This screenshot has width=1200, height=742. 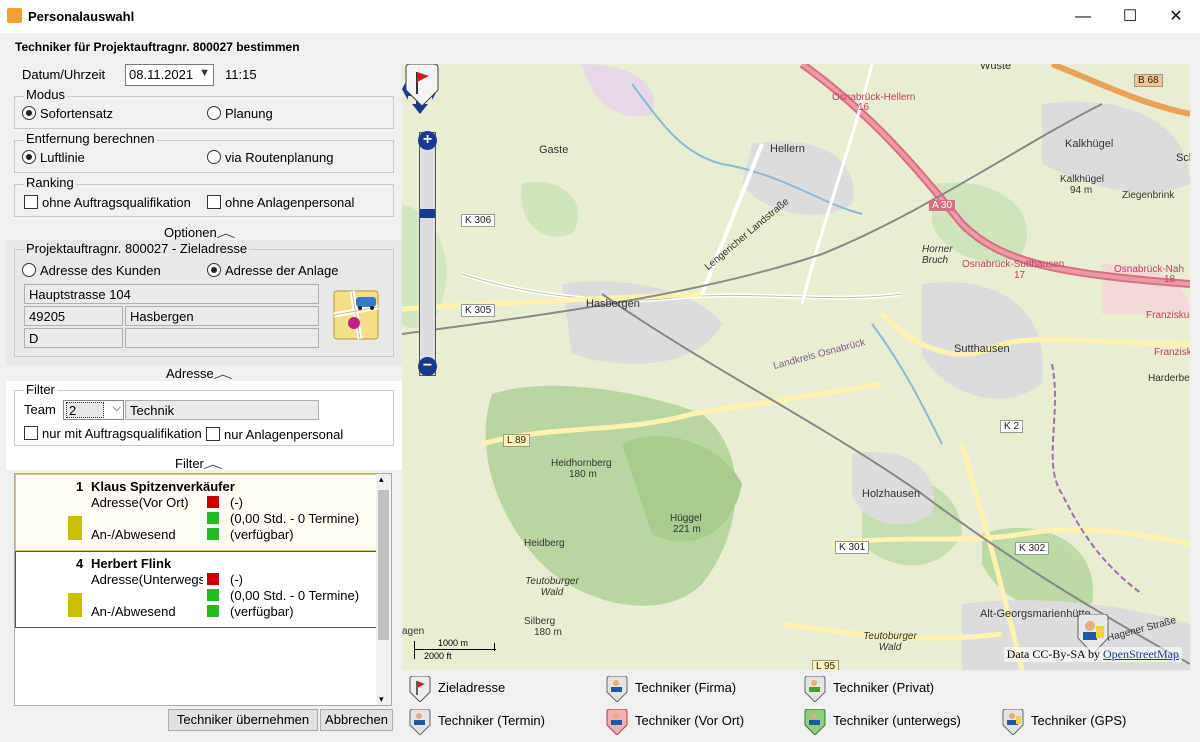 I want to click on map-label: Osnabrück-Sutthausen, so click(x=1013, y=264).